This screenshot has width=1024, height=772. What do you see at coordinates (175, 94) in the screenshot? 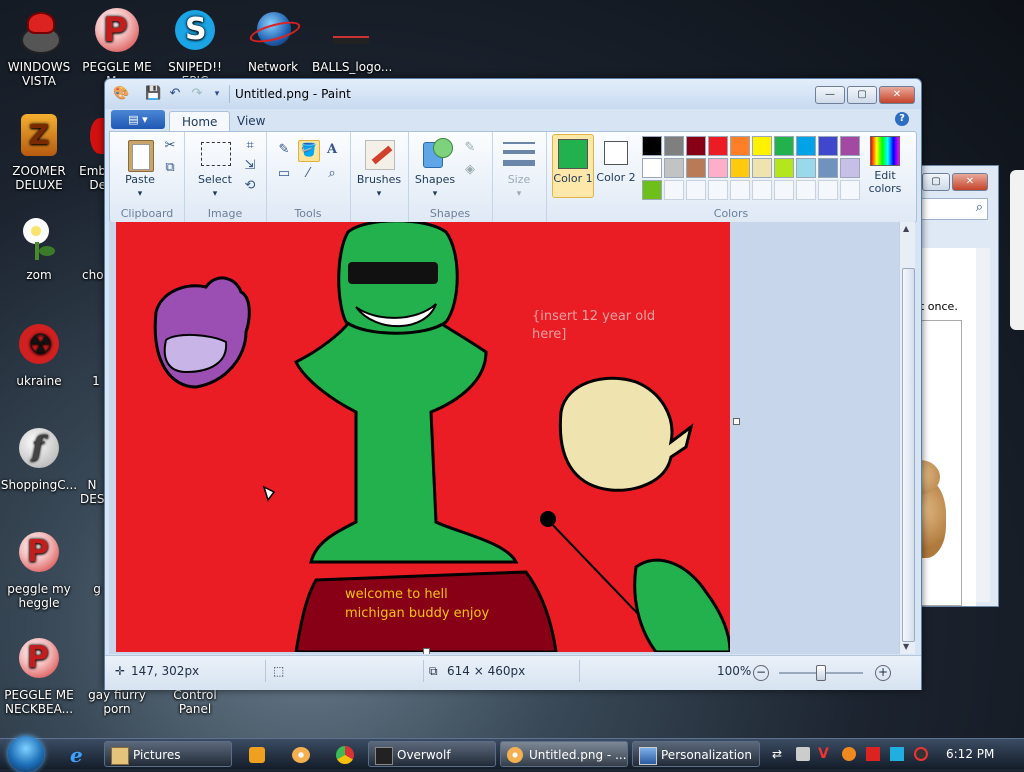
I see `undo-icon: ↶` at bounding box center [175, 94].